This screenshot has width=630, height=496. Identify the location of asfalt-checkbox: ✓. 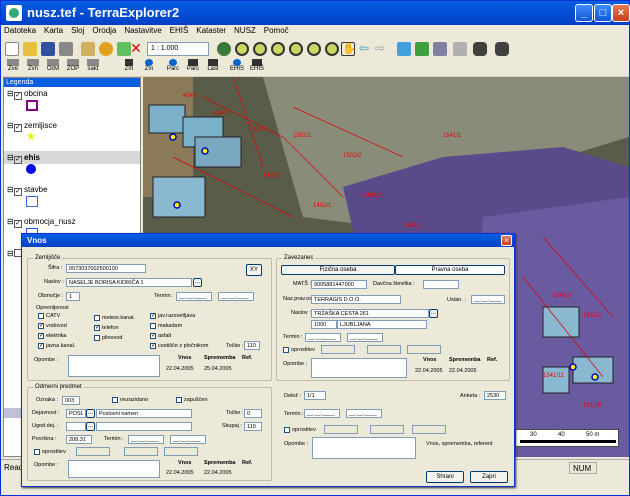
(153, 336).